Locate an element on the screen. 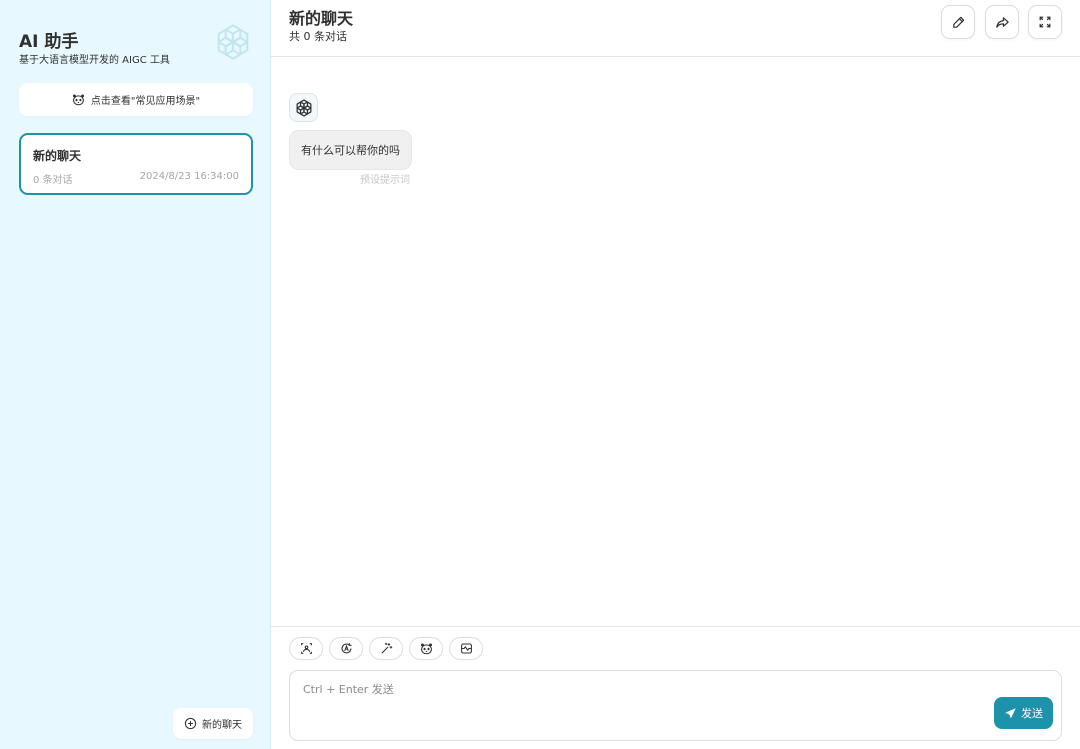 Image resolution: width=1080 pixels, height=749 pixels. message-input-box is located at coordinates (675, 705).